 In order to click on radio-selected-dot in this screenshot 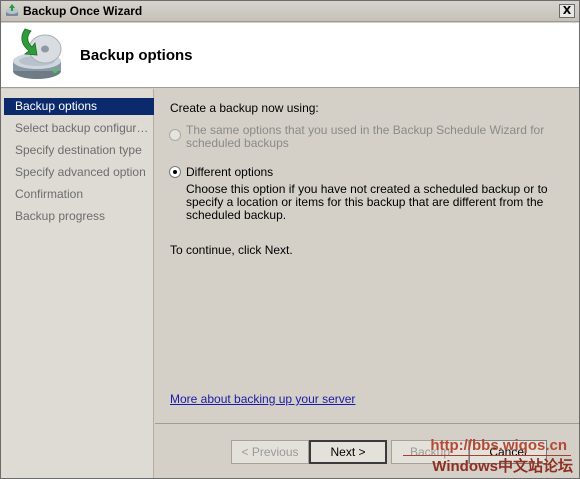, I will do `click(175, 172)`.